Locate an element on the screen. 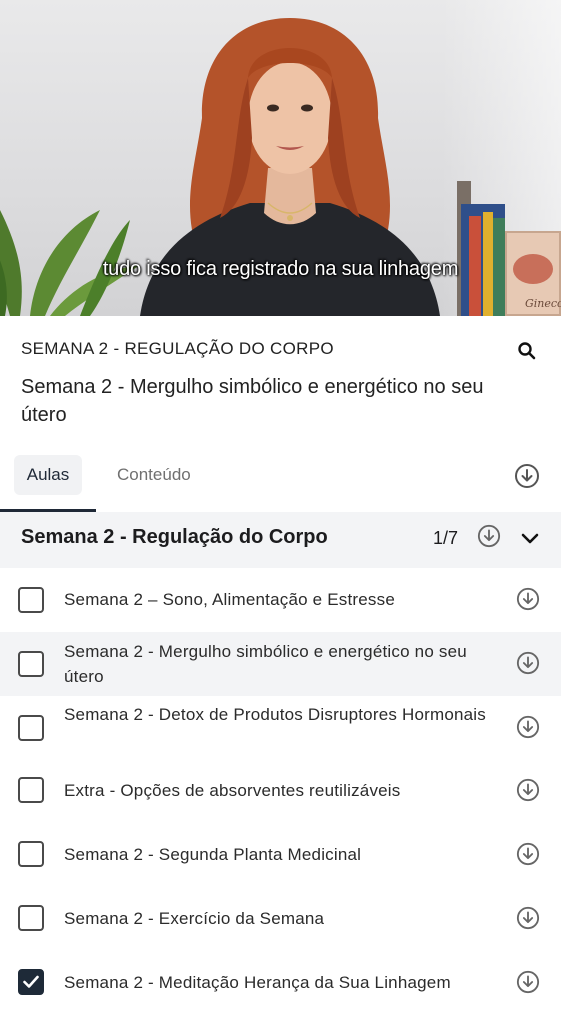 This screenshot has height=1024, width=561. module-title: SEMANA 2 - REGULAÇÃO DO CORPO is located at coordinates (177, 348).